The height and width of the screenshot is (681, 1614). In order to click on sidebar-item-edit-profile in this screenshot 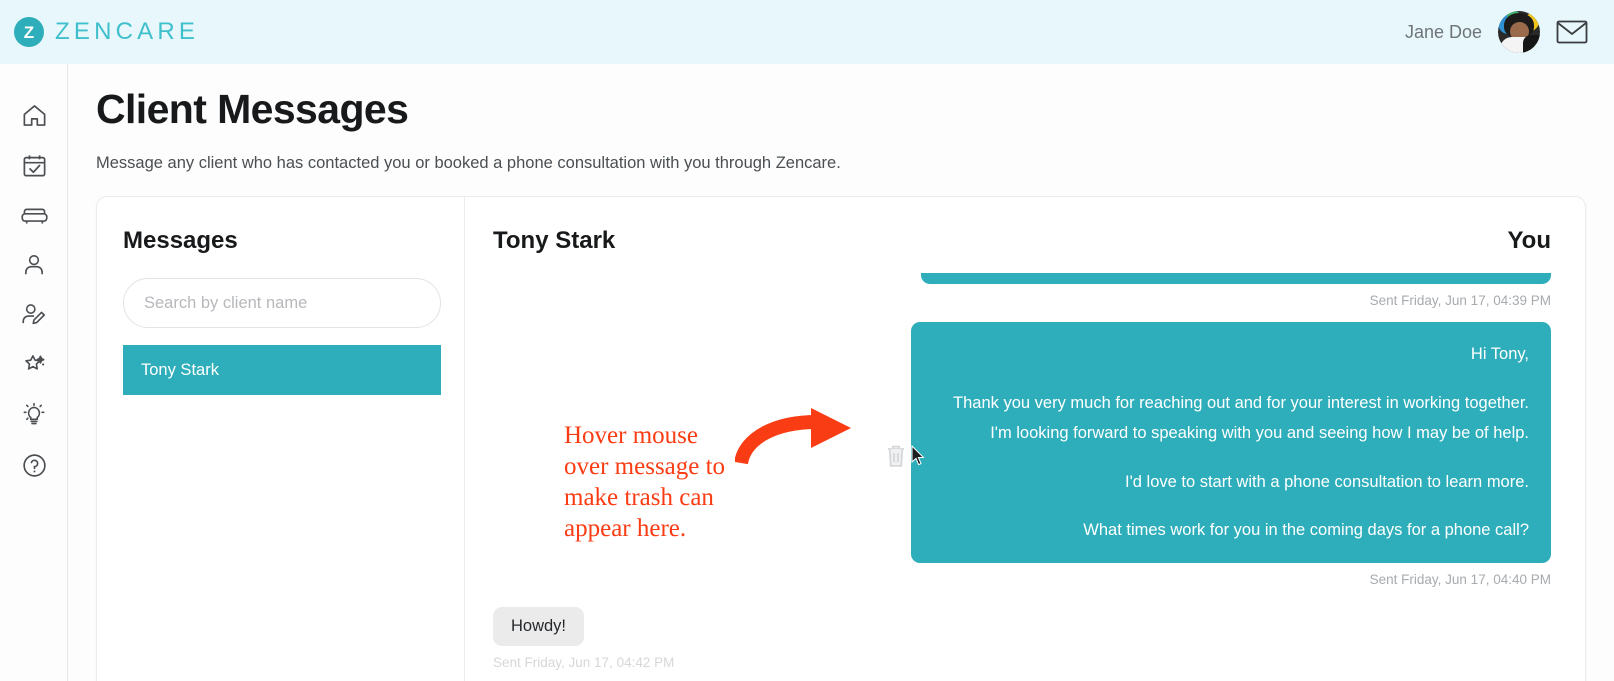, I will do `click(34, 315)`.